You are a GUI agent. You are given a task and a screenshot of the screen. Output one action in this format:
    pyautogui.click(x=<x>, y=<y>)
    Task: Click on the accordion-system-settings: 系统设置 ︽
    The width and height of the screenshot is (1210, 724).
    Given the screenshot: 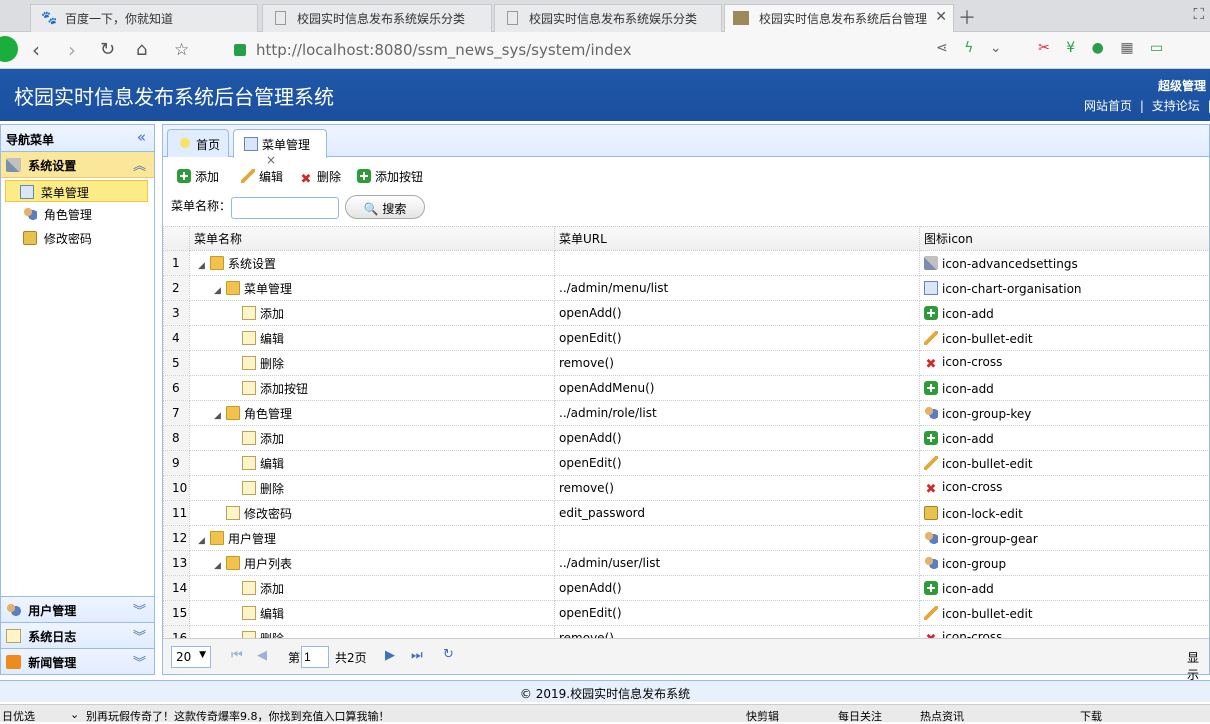 What is the action you would take?
    pyautogui.click(x=77, y=165)
    